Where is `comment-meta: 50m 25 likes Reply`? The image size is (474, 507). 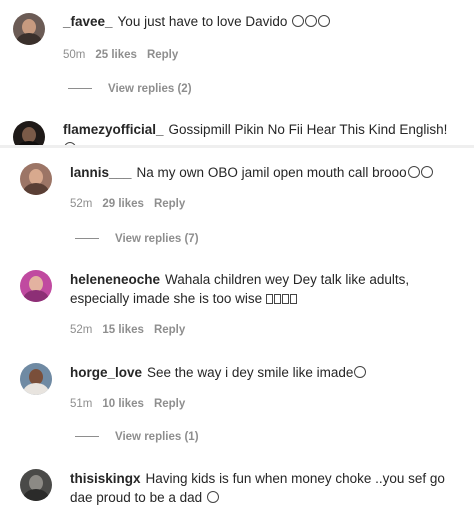
comment-meta: 50m 25 likes Reply is located at coordinates (125, 55).